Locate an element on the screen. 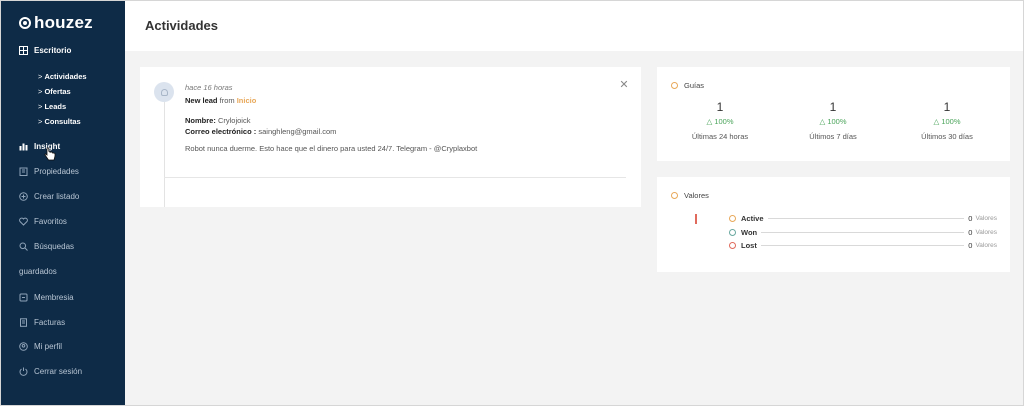 The width and height of the screenshot is (1024, 406). sidebar-subitem-ofertas: Ofertas is located at coordinates (54, 91).